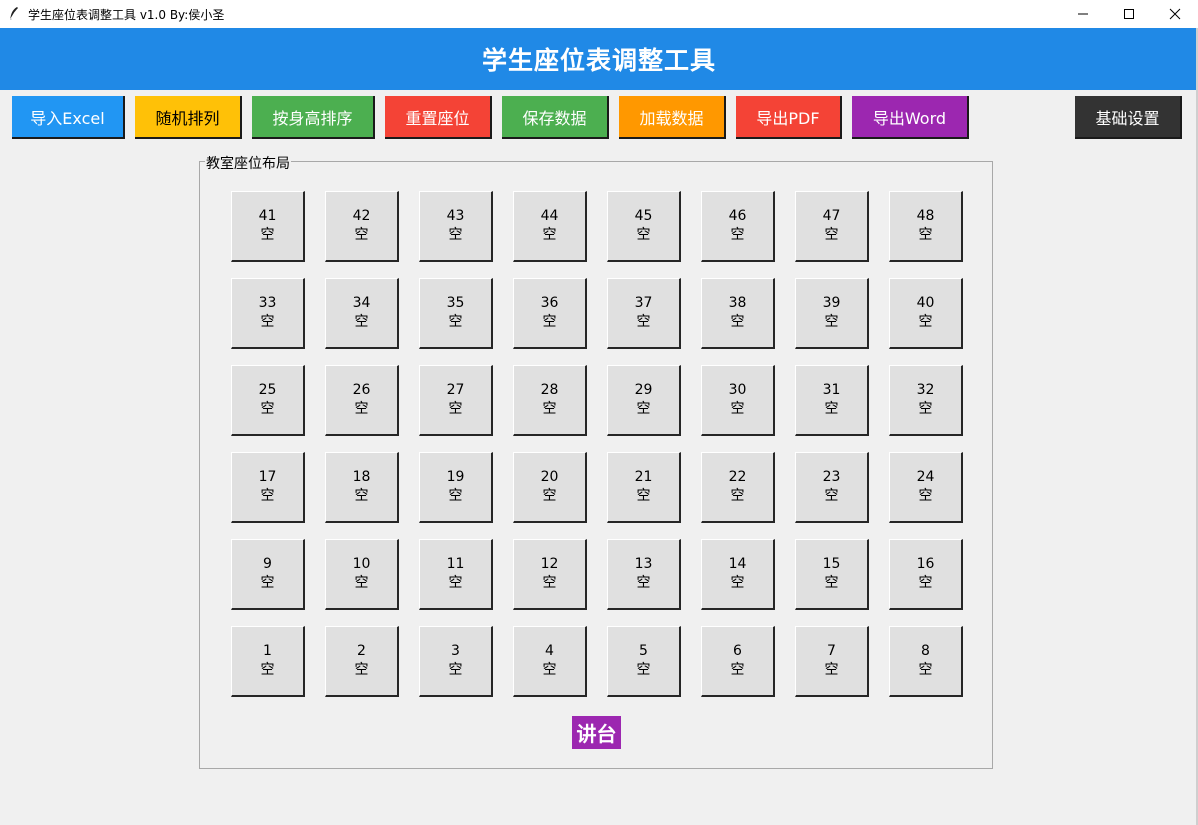  What do you see at coordinates (267, 651) in the screenshot?
I see `seat-number: 1` at bounding box center [267, 651].